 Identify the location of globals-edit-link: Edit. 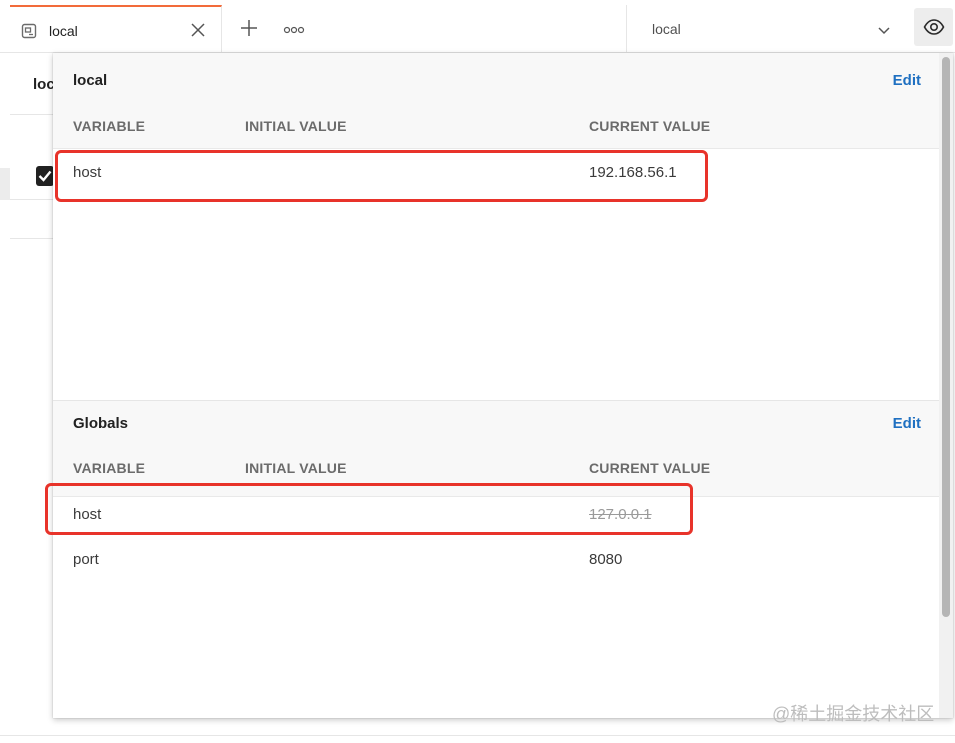
(907, 423).